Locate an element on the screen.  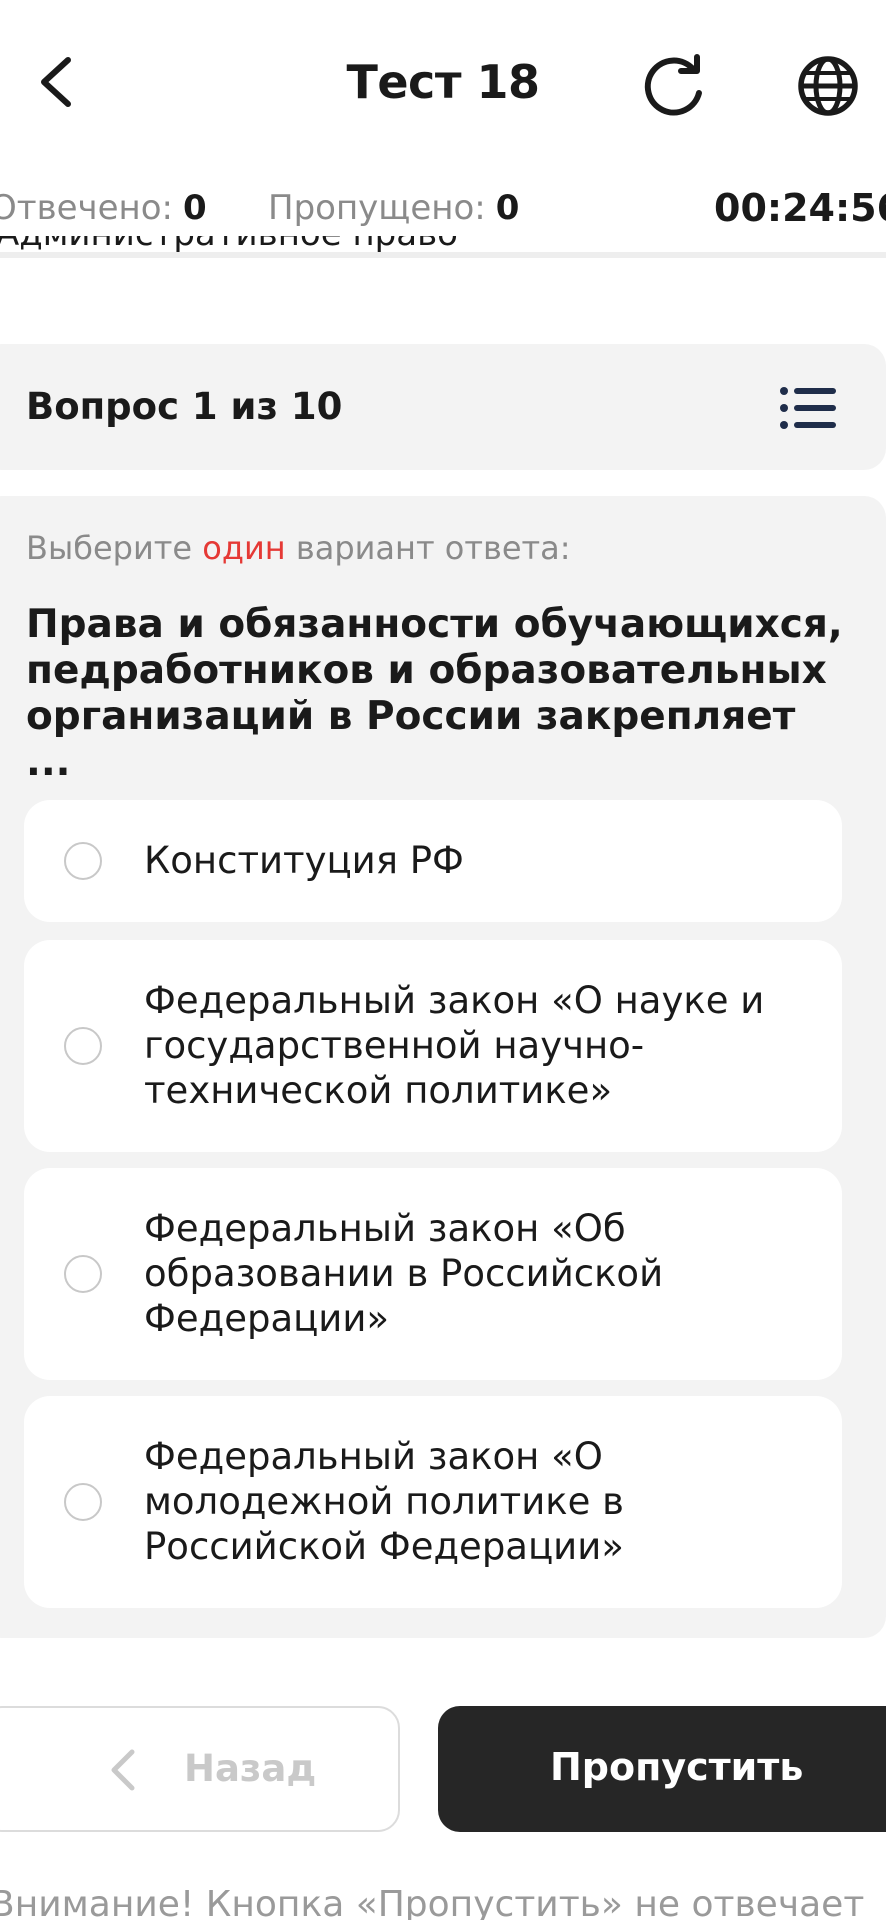
list-icon is located at coordinates (808, 408).